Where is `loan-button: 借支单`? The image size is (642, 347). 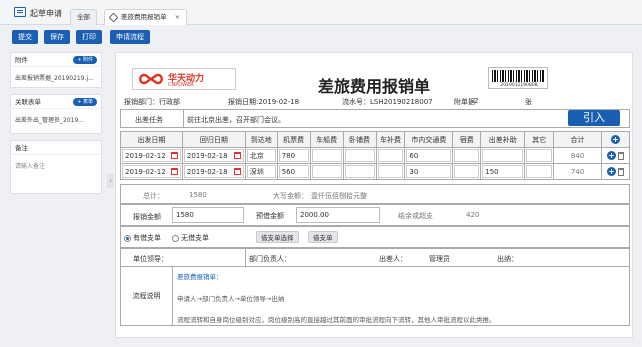
loan-button: 借支单 is located at coordinates (323, 237).